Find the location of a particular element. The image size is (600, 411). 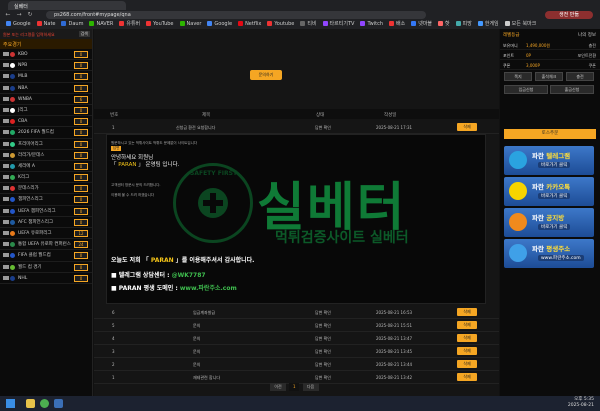

inquiry-button: 문의하기 is located at coordinates (266, 75).